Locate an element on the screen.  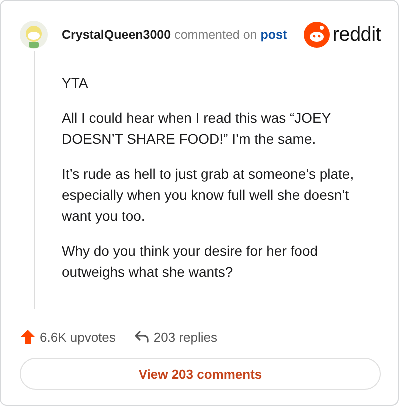
comment-paragraph: YTA is located at coordinates (76, 83).